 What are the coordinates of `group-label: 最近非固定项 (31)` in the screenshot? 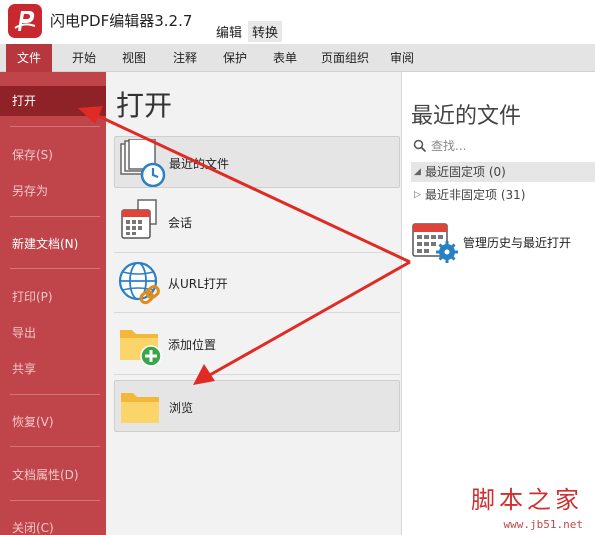 It's located at (475, 195).